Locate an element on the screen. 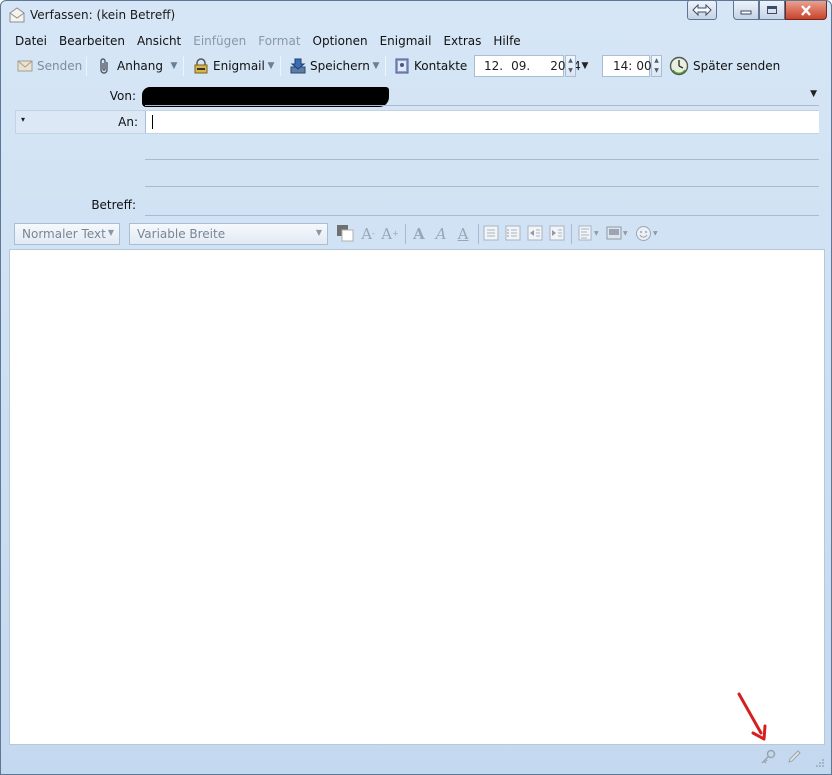 Image resolution: width=832 pixels, height=775 pixels. align-icon is located at coordinates (585, 233).